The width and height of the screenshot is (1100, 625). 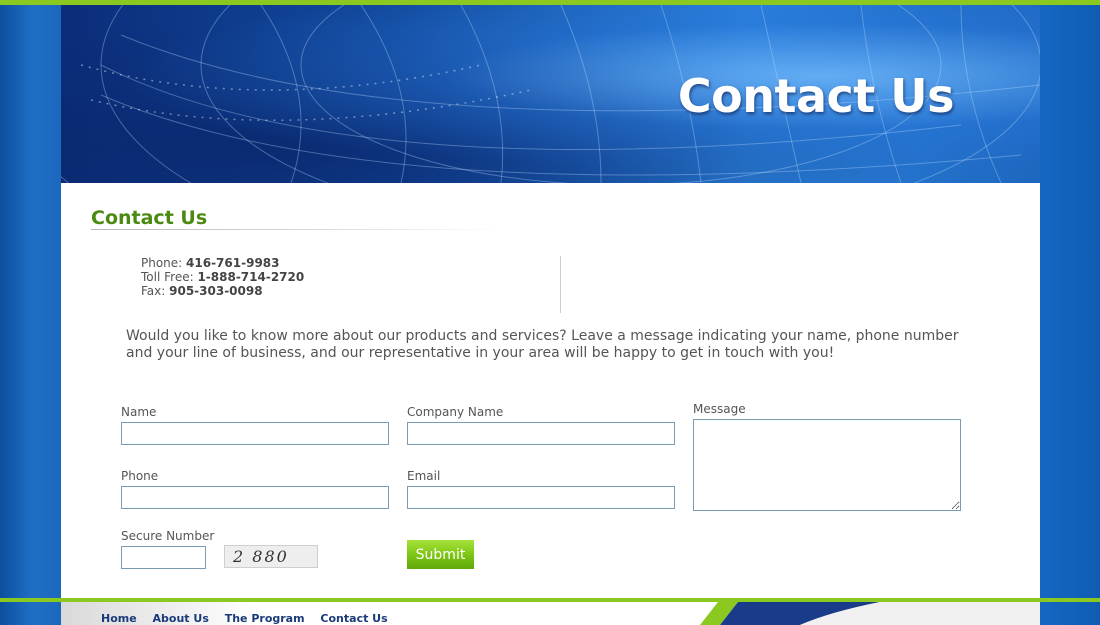 What do you see at coordinates (440, 554) in the screenshot?
I see `submit-button: Submit` at bounding box center [440, 554].